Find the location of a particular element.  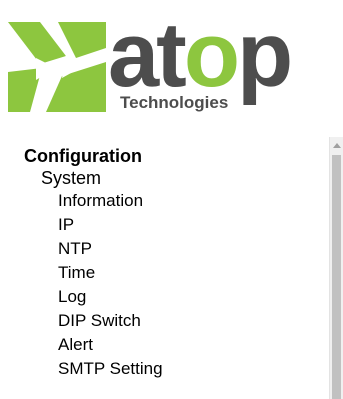

scroll-up-arrow-icon is located at coordinates (337, 145).